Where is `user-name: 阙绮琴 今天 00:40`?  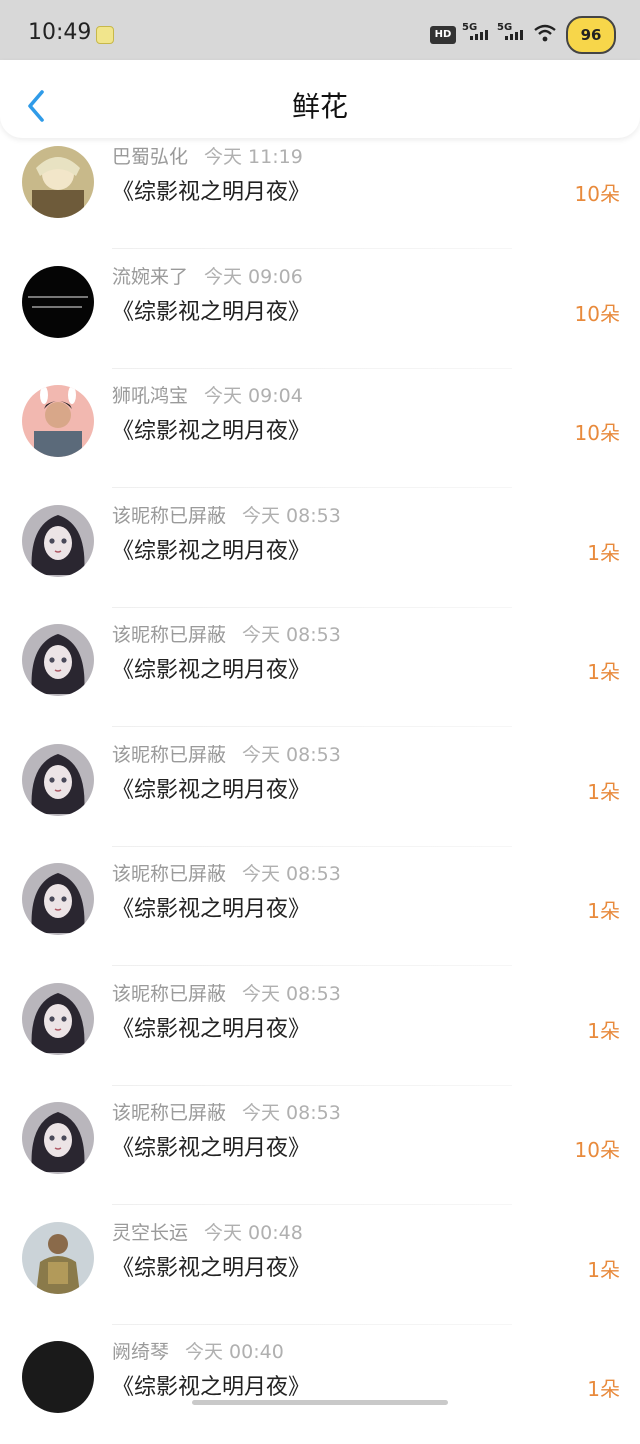
user-name: 阙绮琴 今天 00:40 is located at coordinates (198, 1350).